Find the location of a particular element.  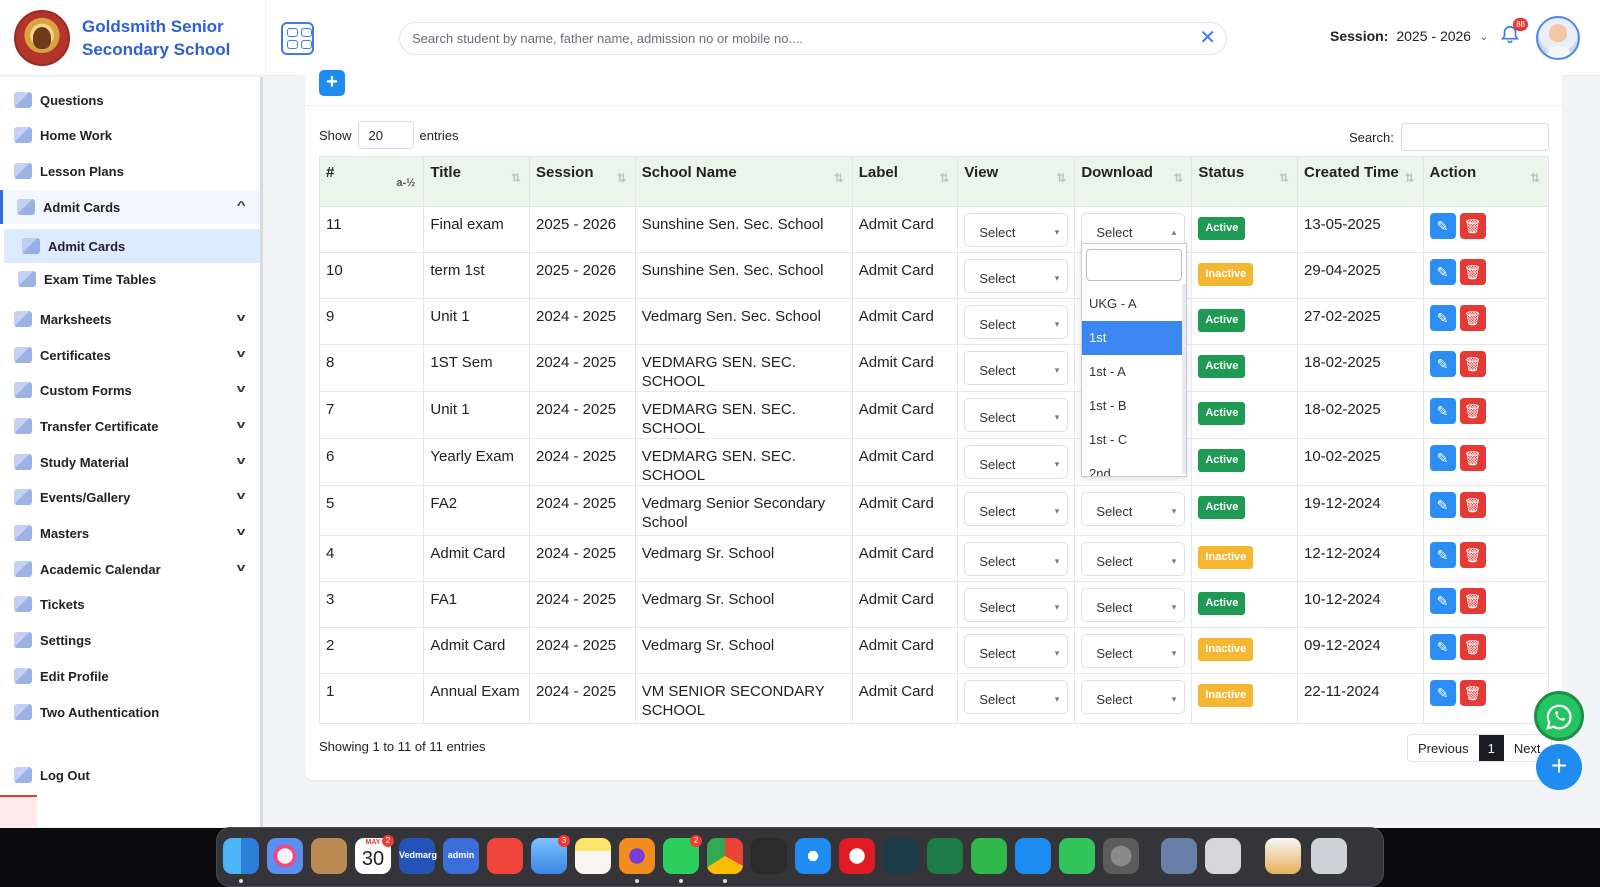

column-header-session: Session ⇅ is located at coordinates (582, 181).